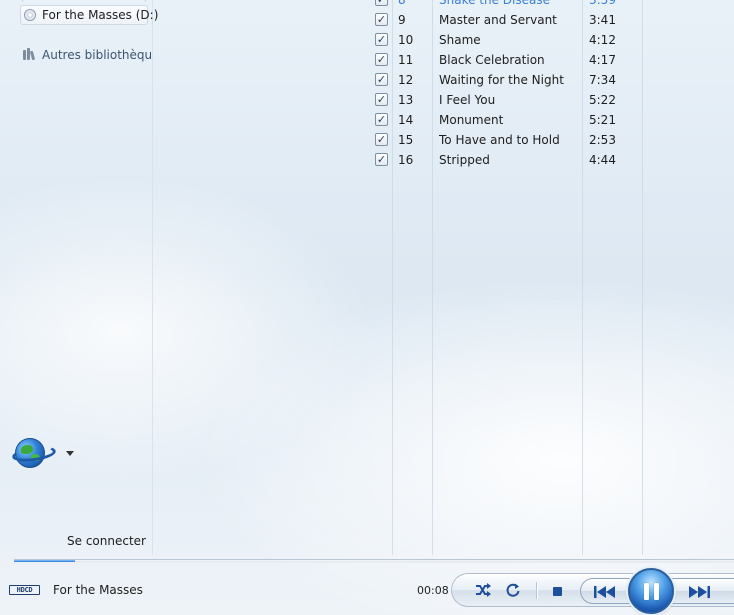 Image resolution: width=734 pixels, height=615 pixels. What do you see at coordinates (464, 160) in the screenshot?
I see `track-title: Stripped` at bounding box center [464, 160].